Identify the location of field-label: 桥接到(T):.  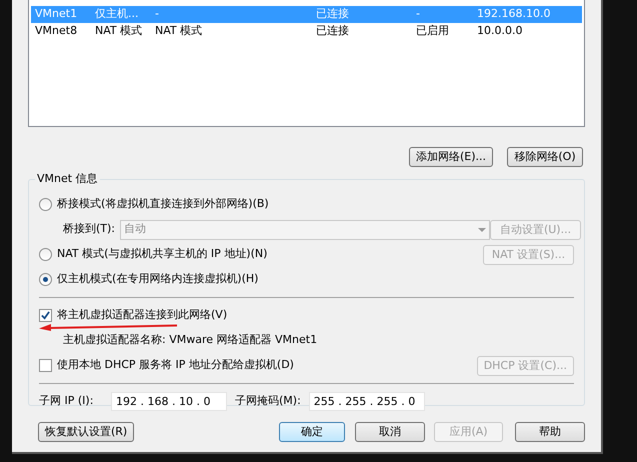
(89, 229).